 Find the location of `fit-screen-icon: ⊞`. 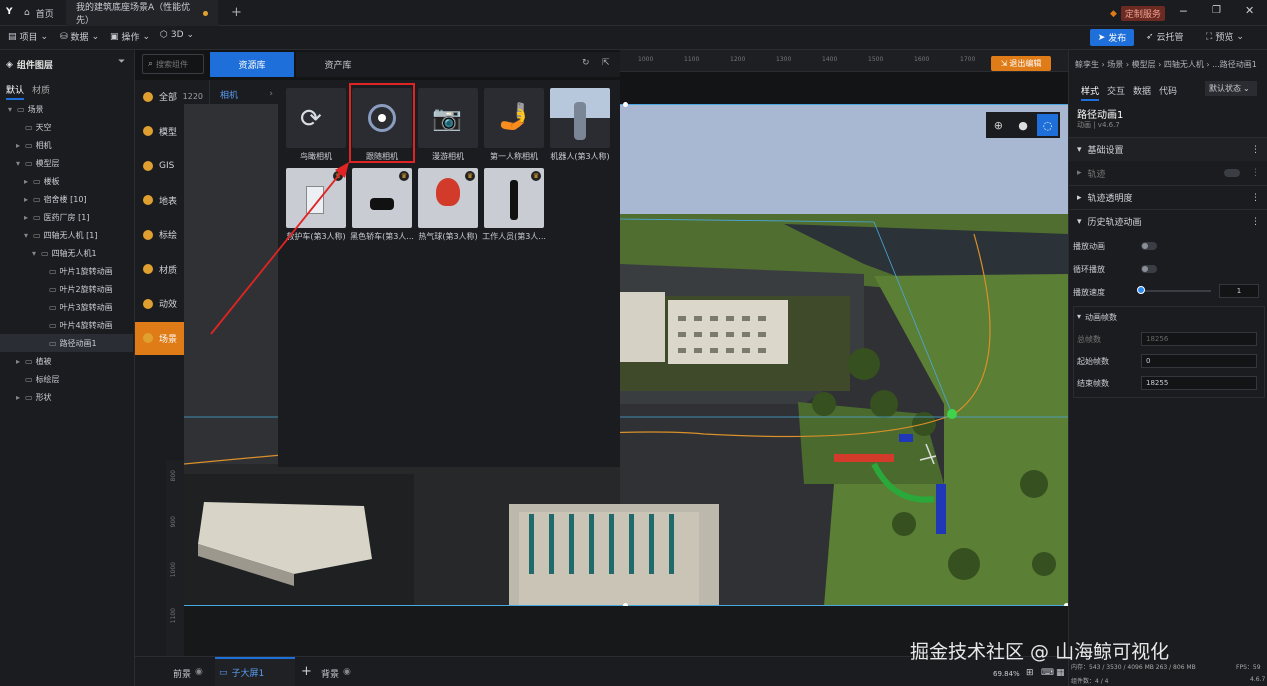

fit-screen-icon: ⊞ is located at coordinates (1030, 673).